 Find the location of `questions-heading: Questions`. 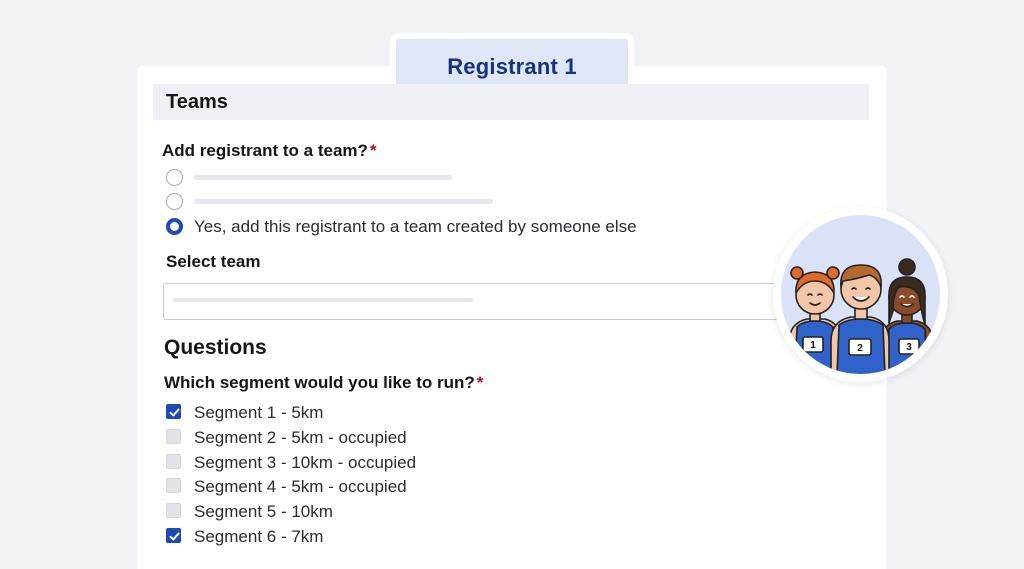

questions-heading: Questions is located at coordinates (215, 347).